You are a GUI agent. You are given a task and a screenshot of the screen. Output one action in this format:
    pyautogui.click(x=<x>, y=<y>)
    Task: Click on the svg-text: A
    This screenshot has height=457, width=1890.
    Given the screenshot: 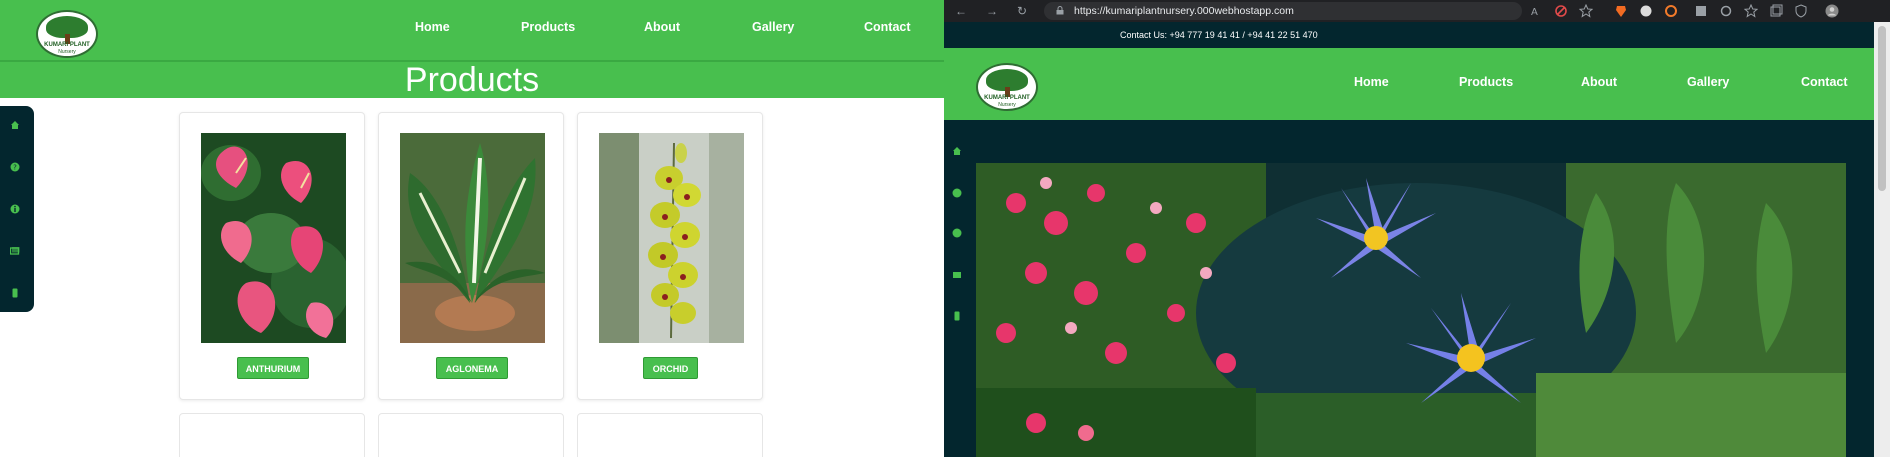 What is the action you would take?
    pyautogui.click(x=1534, y=12)
    